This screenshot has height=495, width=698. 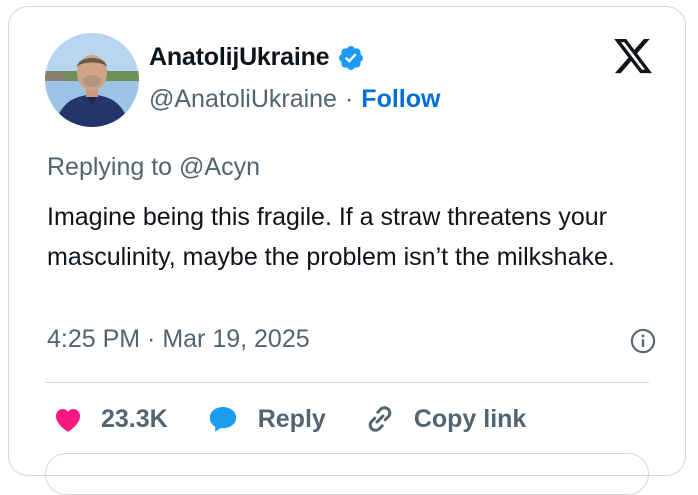 I want to click on action-bar: 23.3K Reply Copy link, so click(x=306, y=419).